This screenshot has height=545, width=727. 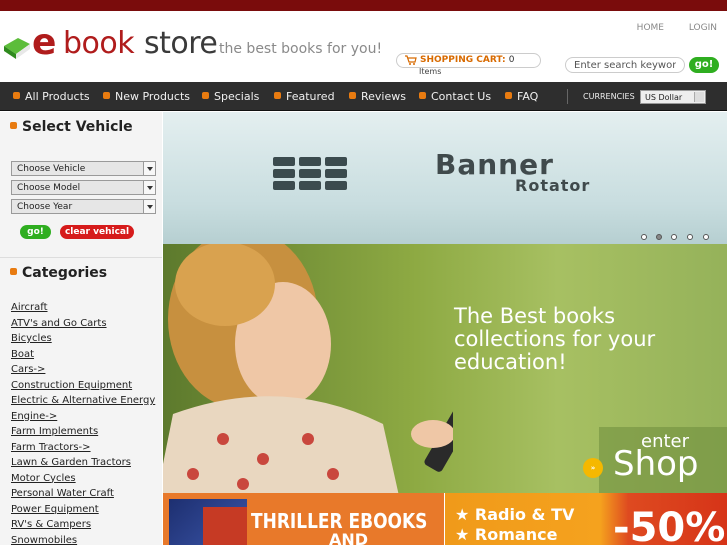 I want to click on cart-icon, so click(x=411, y=60).